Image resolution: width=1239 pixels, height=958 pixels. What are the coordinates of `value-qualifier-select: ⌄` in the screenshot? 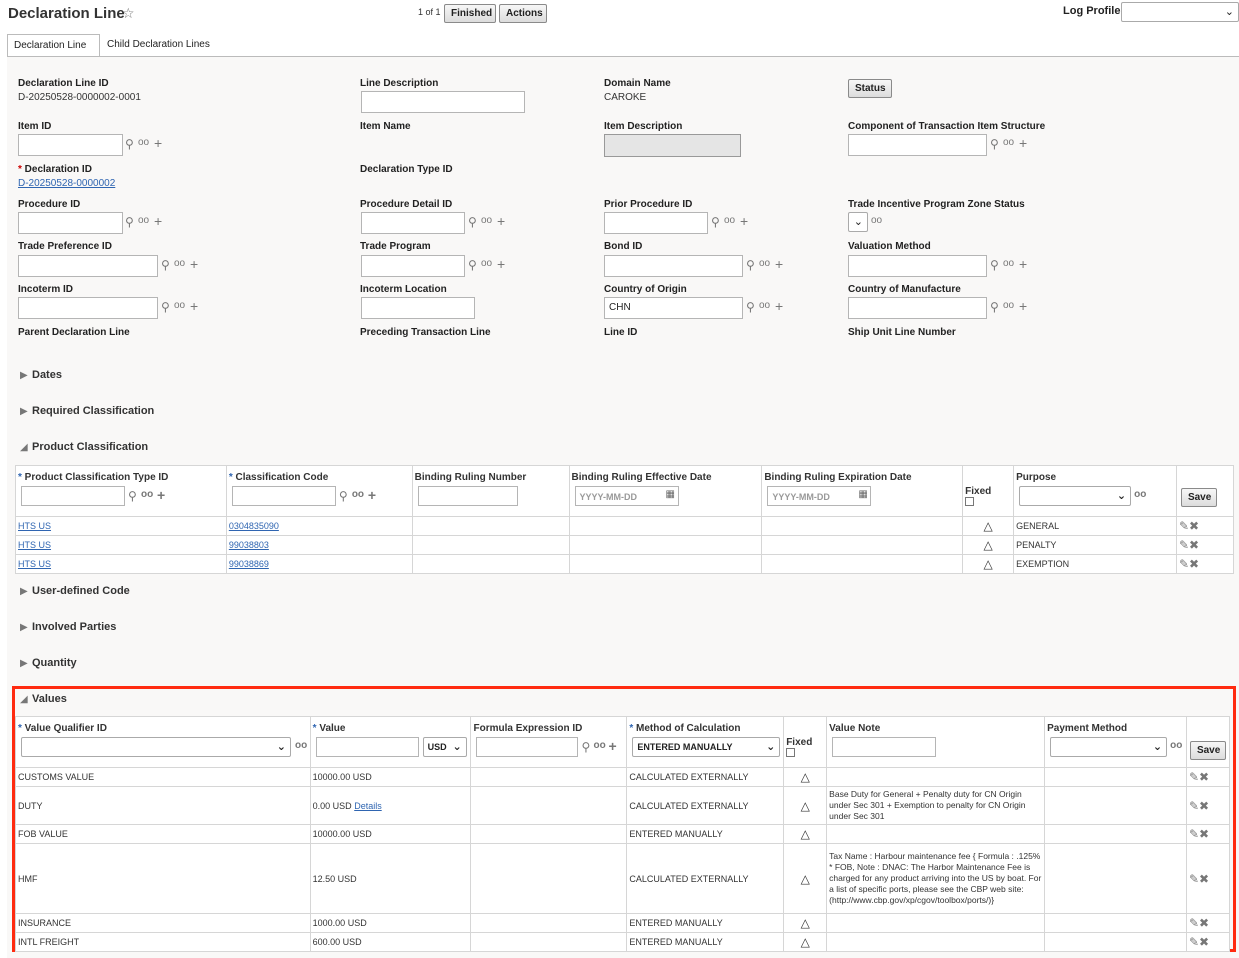 It's located at (156, 747).